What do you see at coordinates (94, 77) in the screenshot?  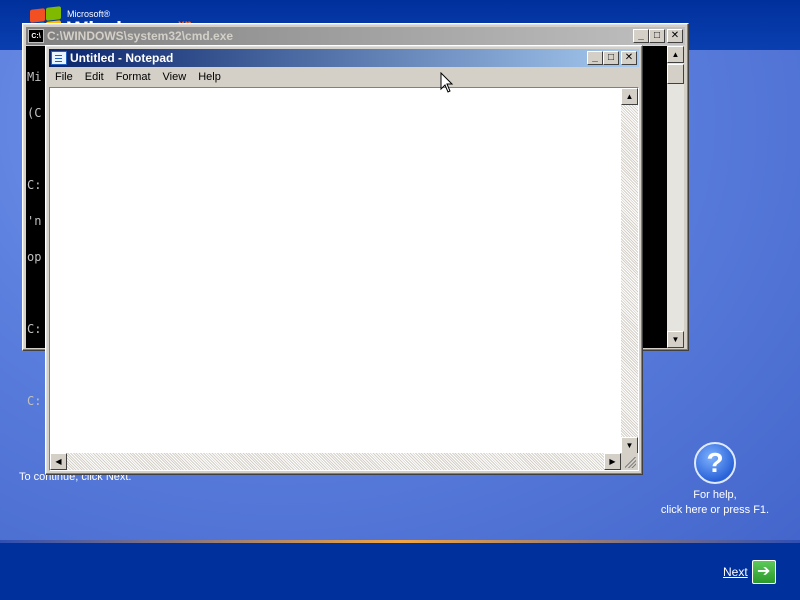 I see `menu-edit: Edit` at bounding box center [94, 77].